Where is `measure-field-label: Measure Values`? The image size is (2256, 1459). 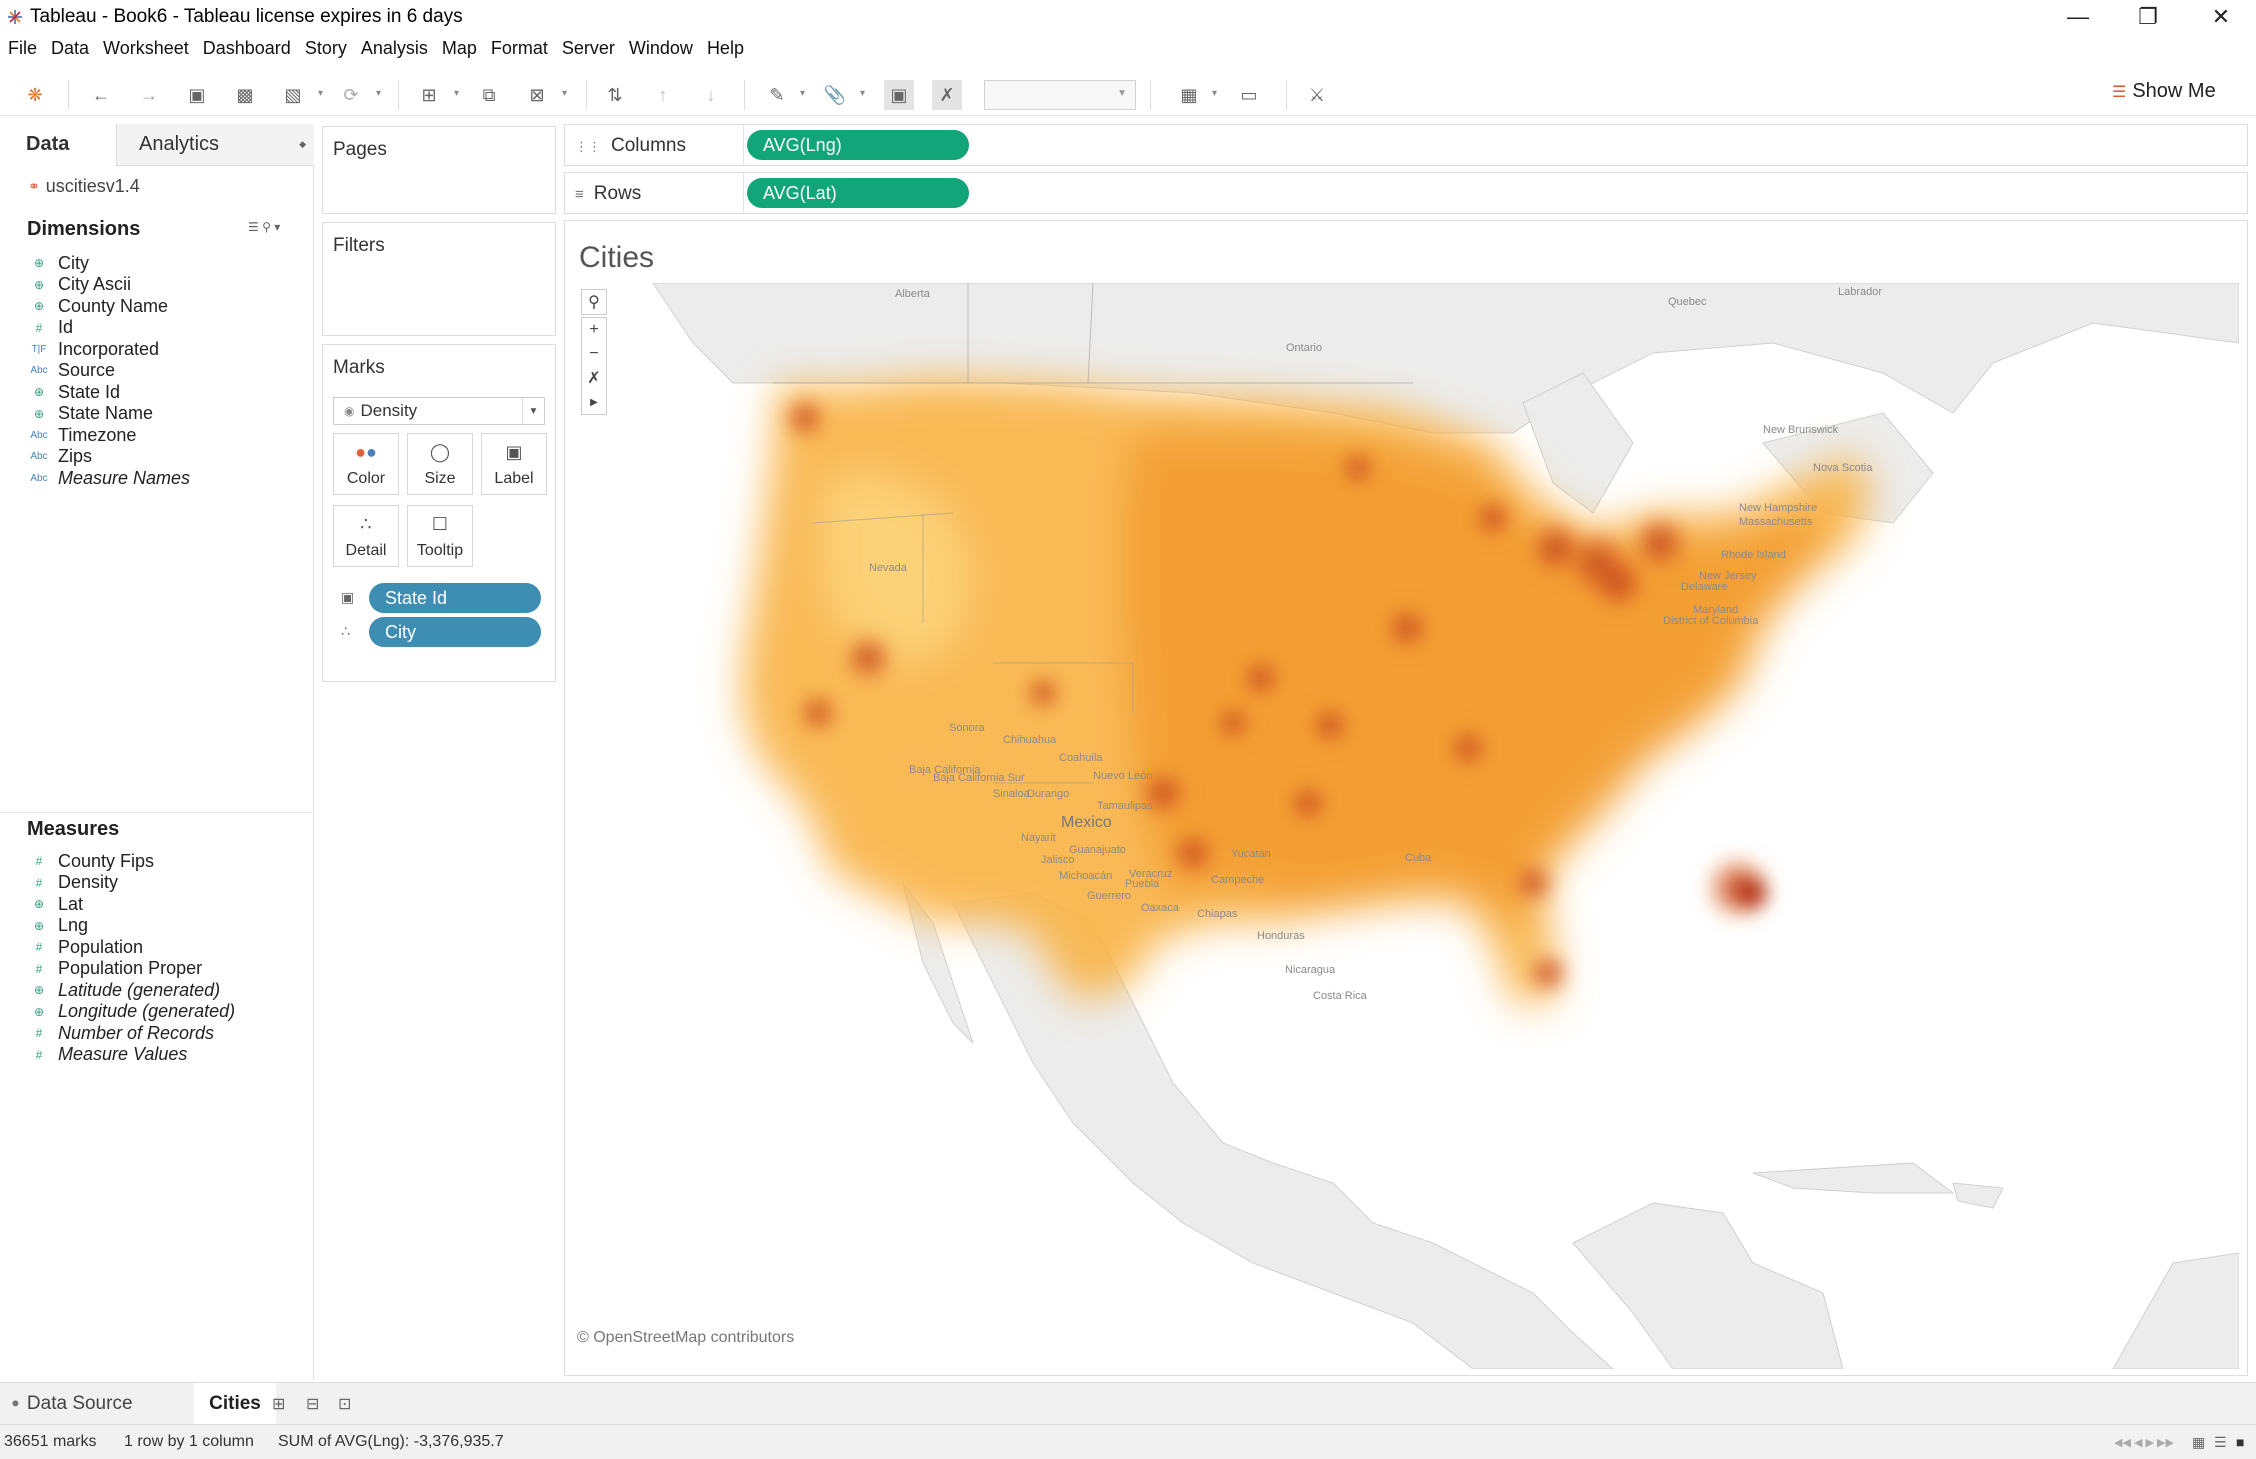 measure-field-label: Measure Values is located at coordinates (123, 1054).